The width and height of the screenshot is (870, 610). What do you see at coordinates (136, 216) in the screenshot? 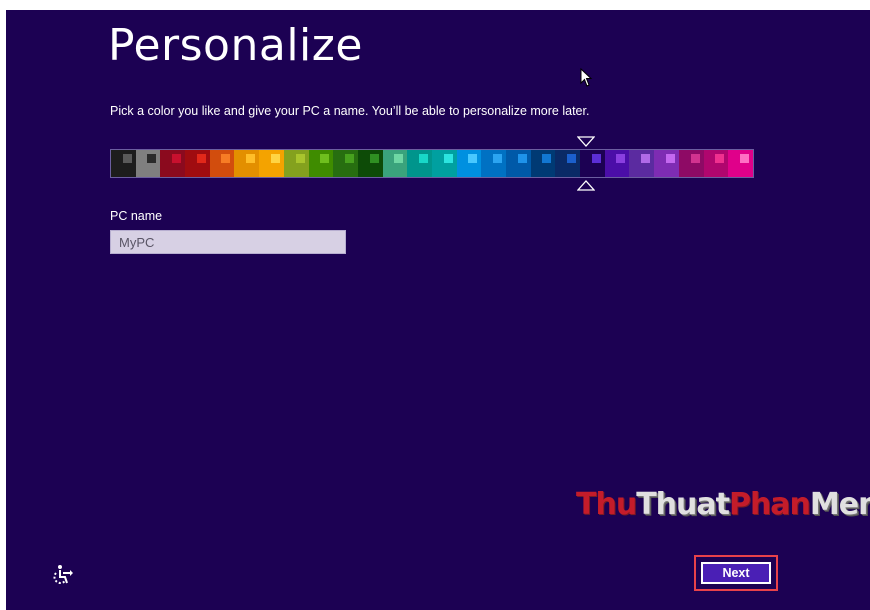
I see `pc-name-label: PC name` at bounding box center [136, 216].